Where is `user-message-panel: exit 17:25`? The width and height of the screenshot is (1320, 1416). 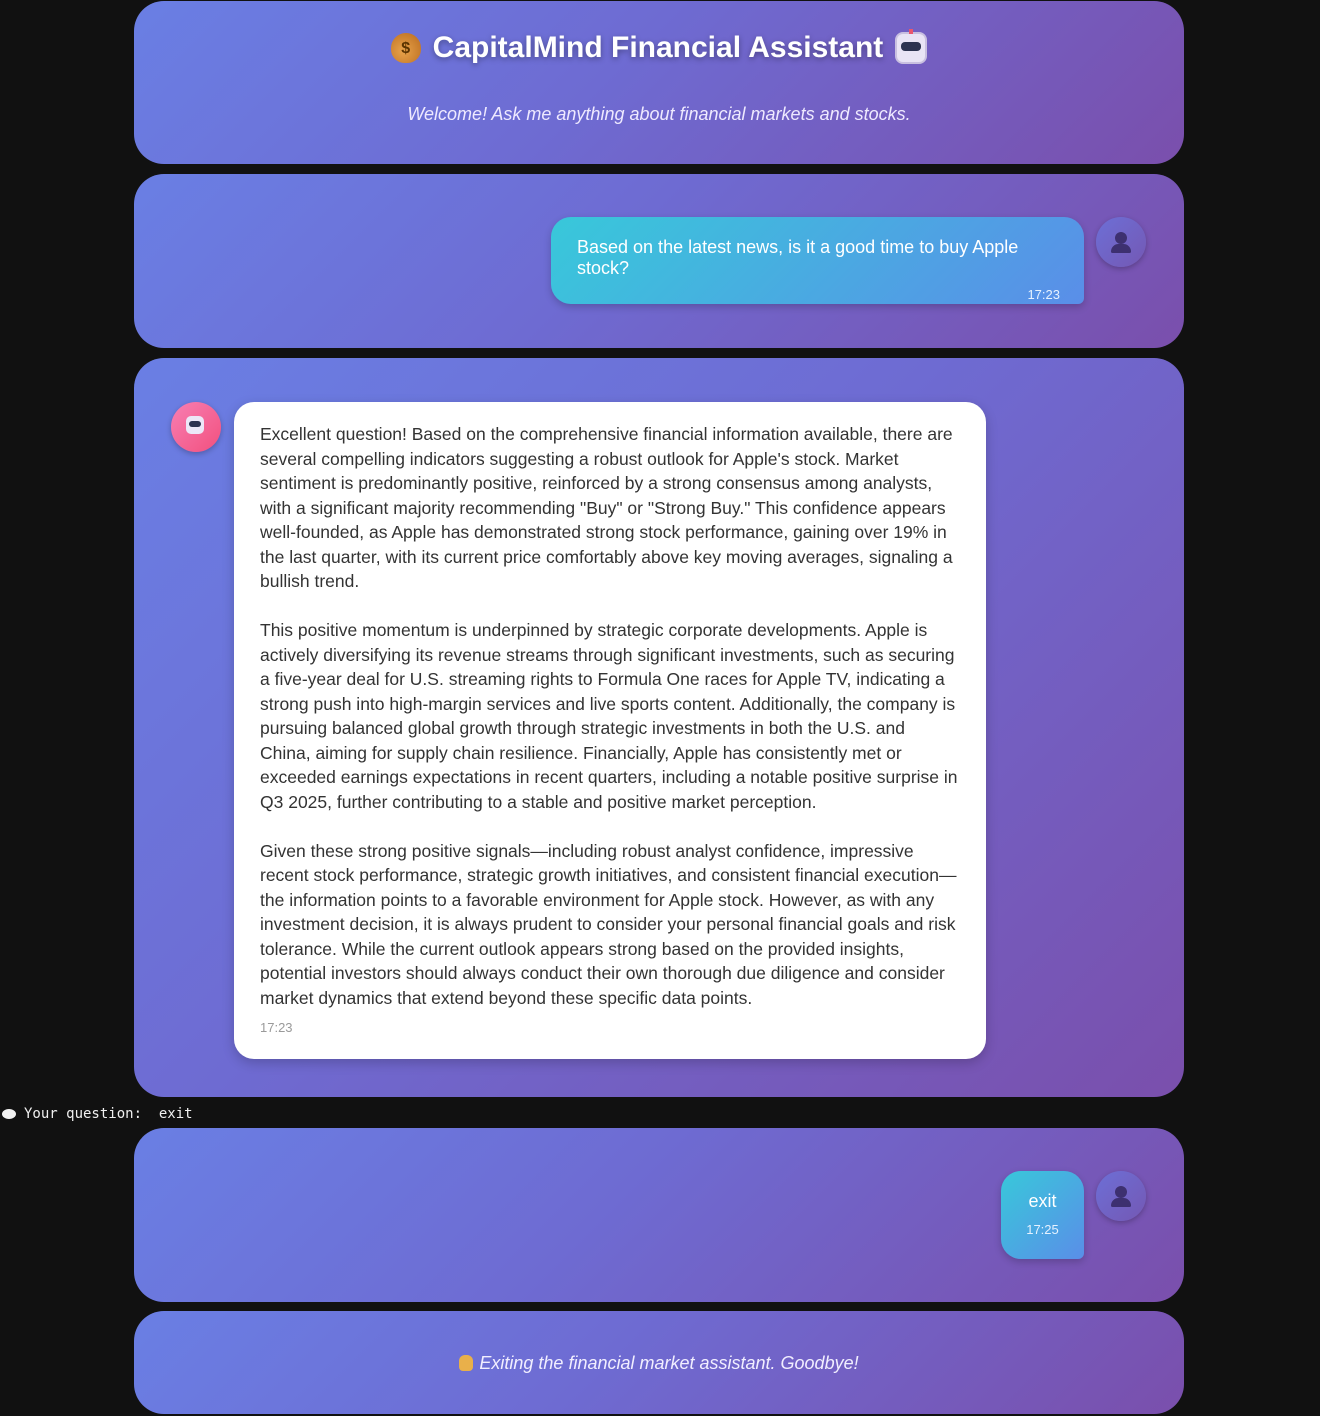
user-message-panel: exit 17:25 is located at coordinates (659, 1215).